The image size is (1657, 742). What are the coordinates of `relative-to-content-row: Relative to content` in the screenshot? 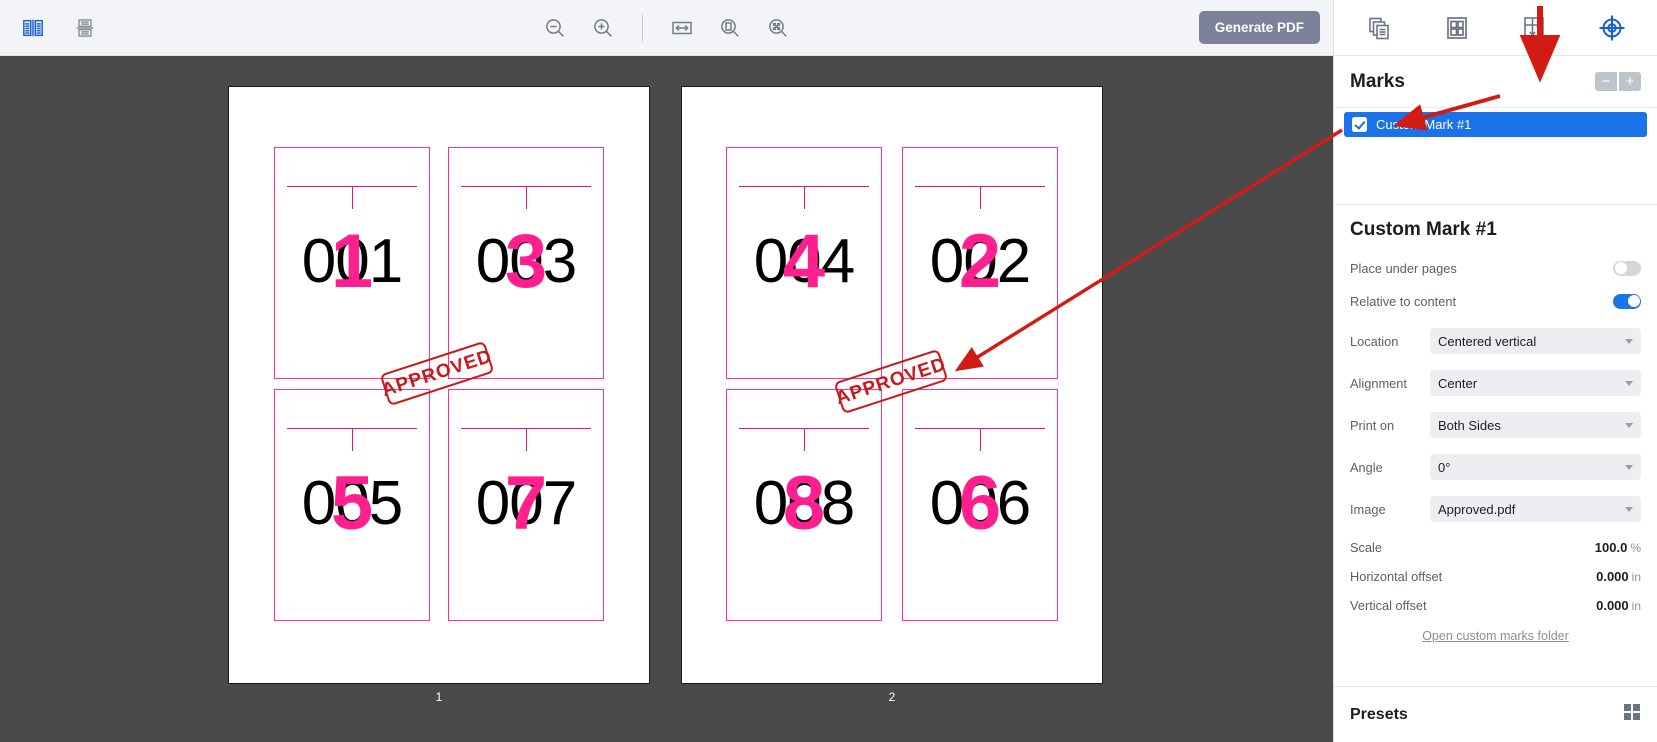 It's located at (1495, 301).